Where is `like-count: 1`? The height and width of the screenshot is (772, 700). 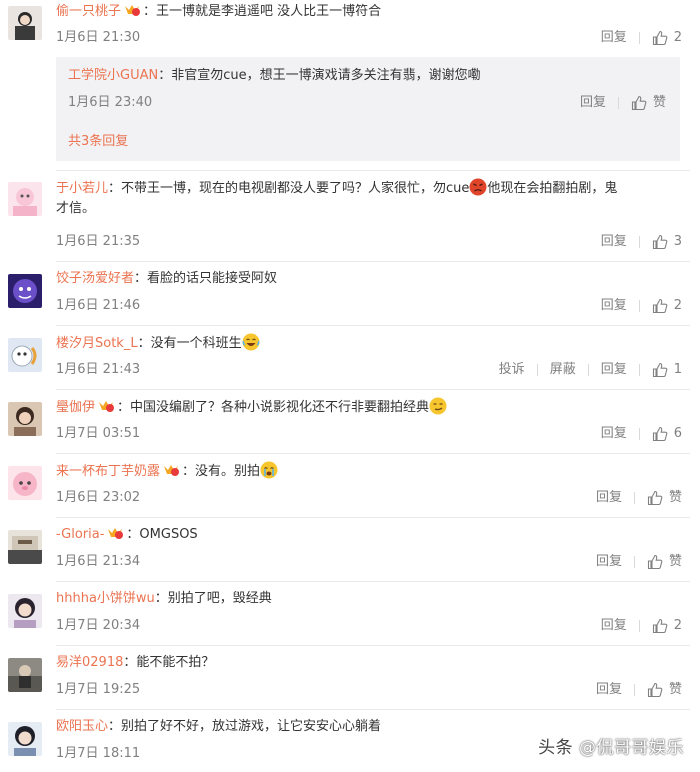 like-count: 1 is located at coordinates (677, 369).